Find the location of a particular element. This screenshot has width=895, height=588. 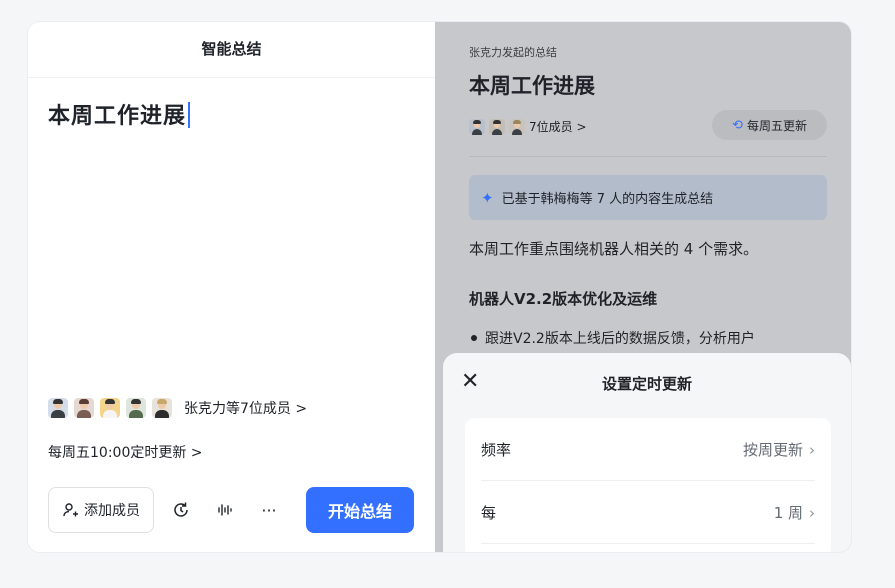

members-selector: 张克力等7位成员 > is located at coordinates (177, 408).